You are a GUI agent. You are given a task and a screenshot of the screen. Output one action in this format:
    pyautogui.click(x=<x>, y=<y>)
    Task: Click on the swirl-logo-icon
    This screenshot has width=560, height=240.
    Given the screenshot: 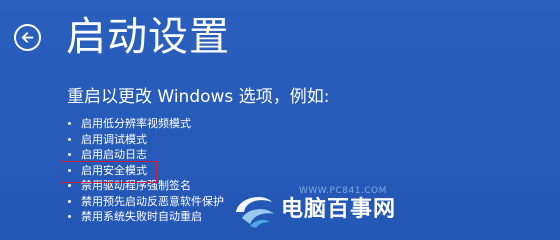 What is the action you would take?
    pyautogui.click(x=255, y=212)
    